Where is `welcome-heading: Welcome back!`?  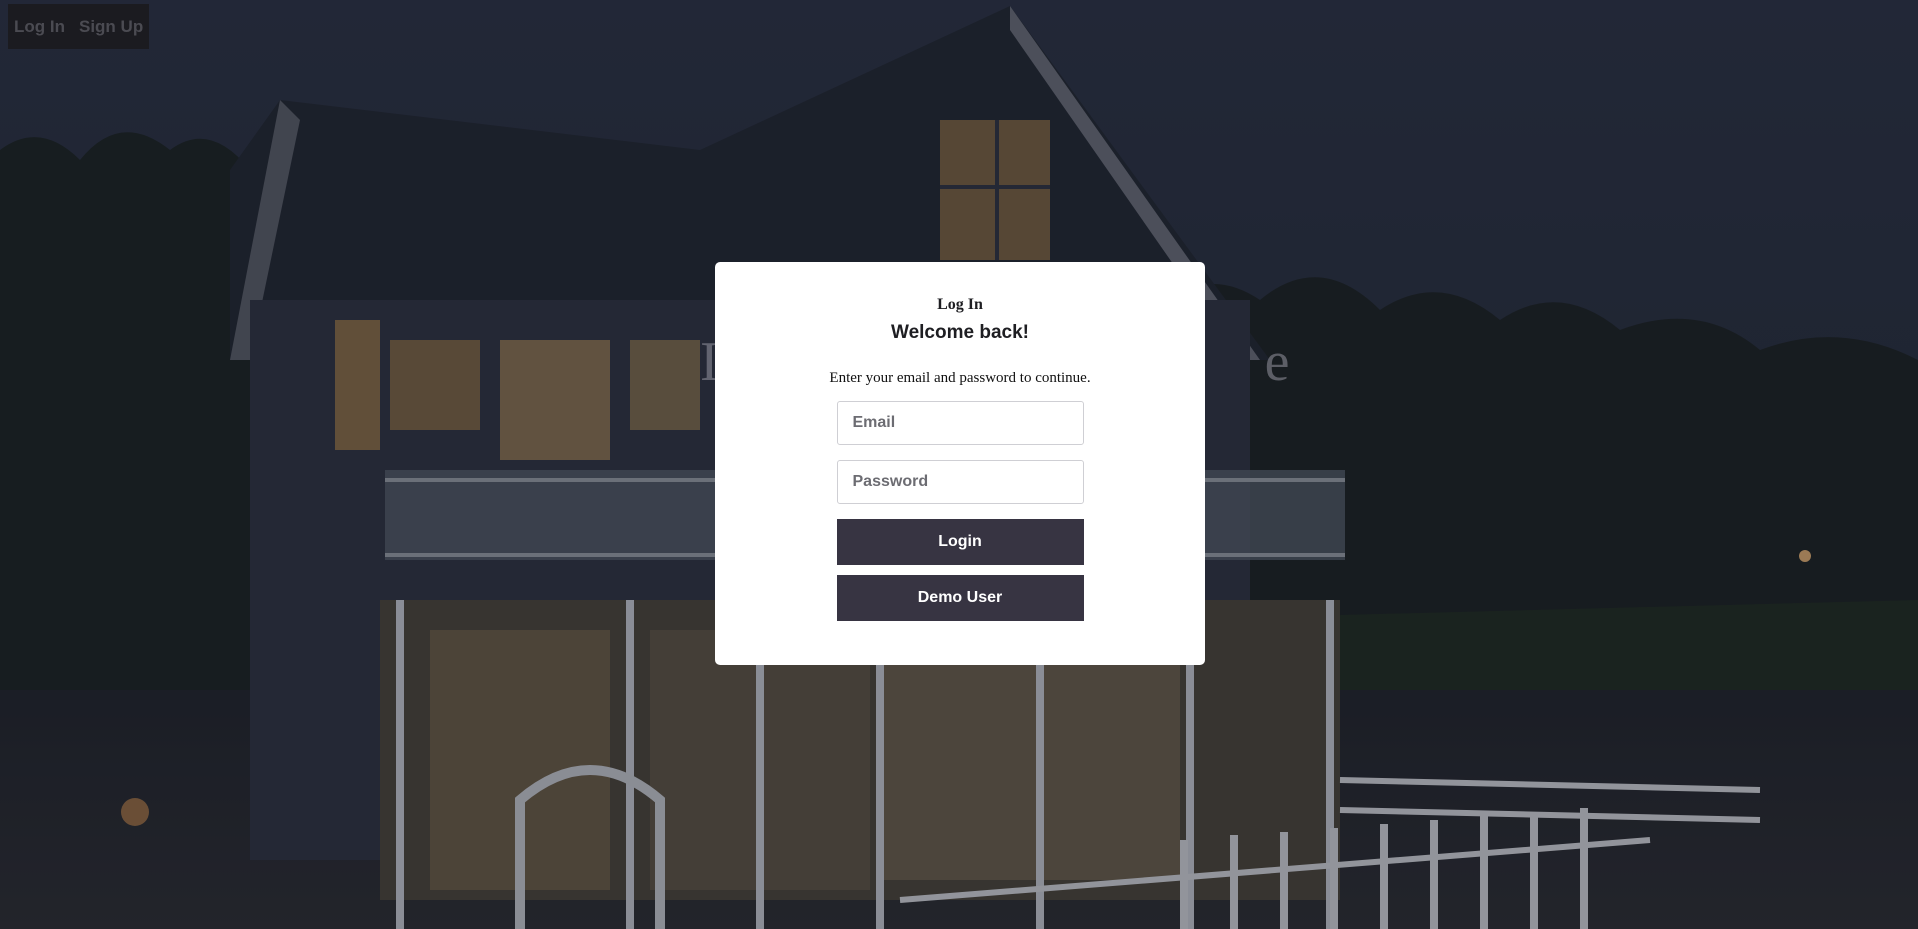
welcome-heading: Welcome back! is located at coordinates (960, 332).